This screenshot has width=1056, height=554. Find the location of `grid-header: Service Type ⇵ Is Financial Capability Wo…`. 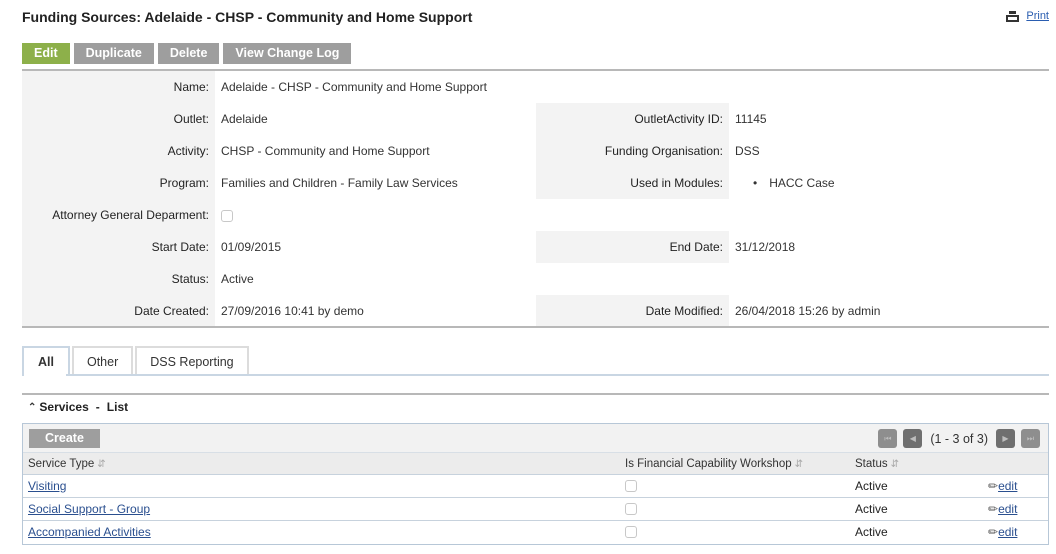

grid-header: Service Type ⇵ Is Financial Capability Wo… is located at coordinates (535, 464).